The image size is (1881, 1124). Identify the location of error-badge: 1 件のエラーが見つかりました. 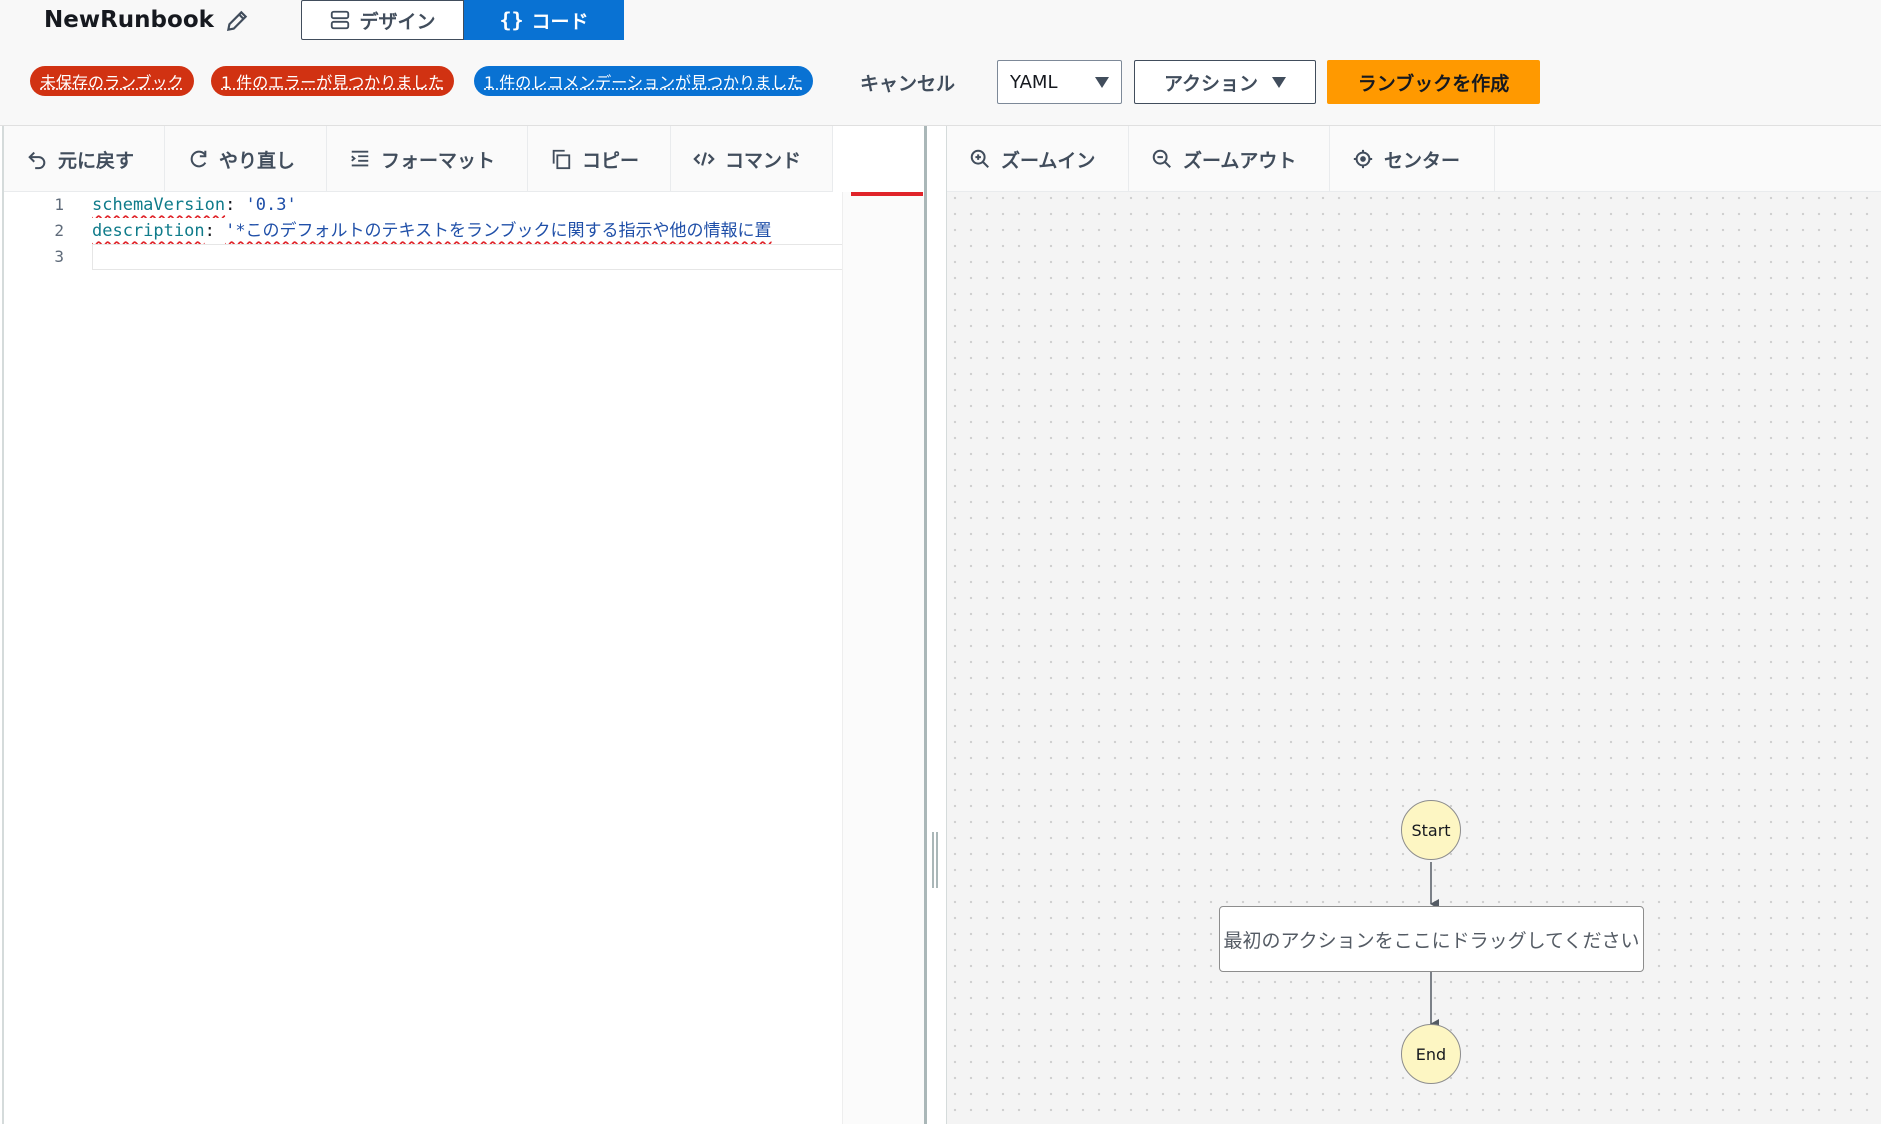
(333, 81).